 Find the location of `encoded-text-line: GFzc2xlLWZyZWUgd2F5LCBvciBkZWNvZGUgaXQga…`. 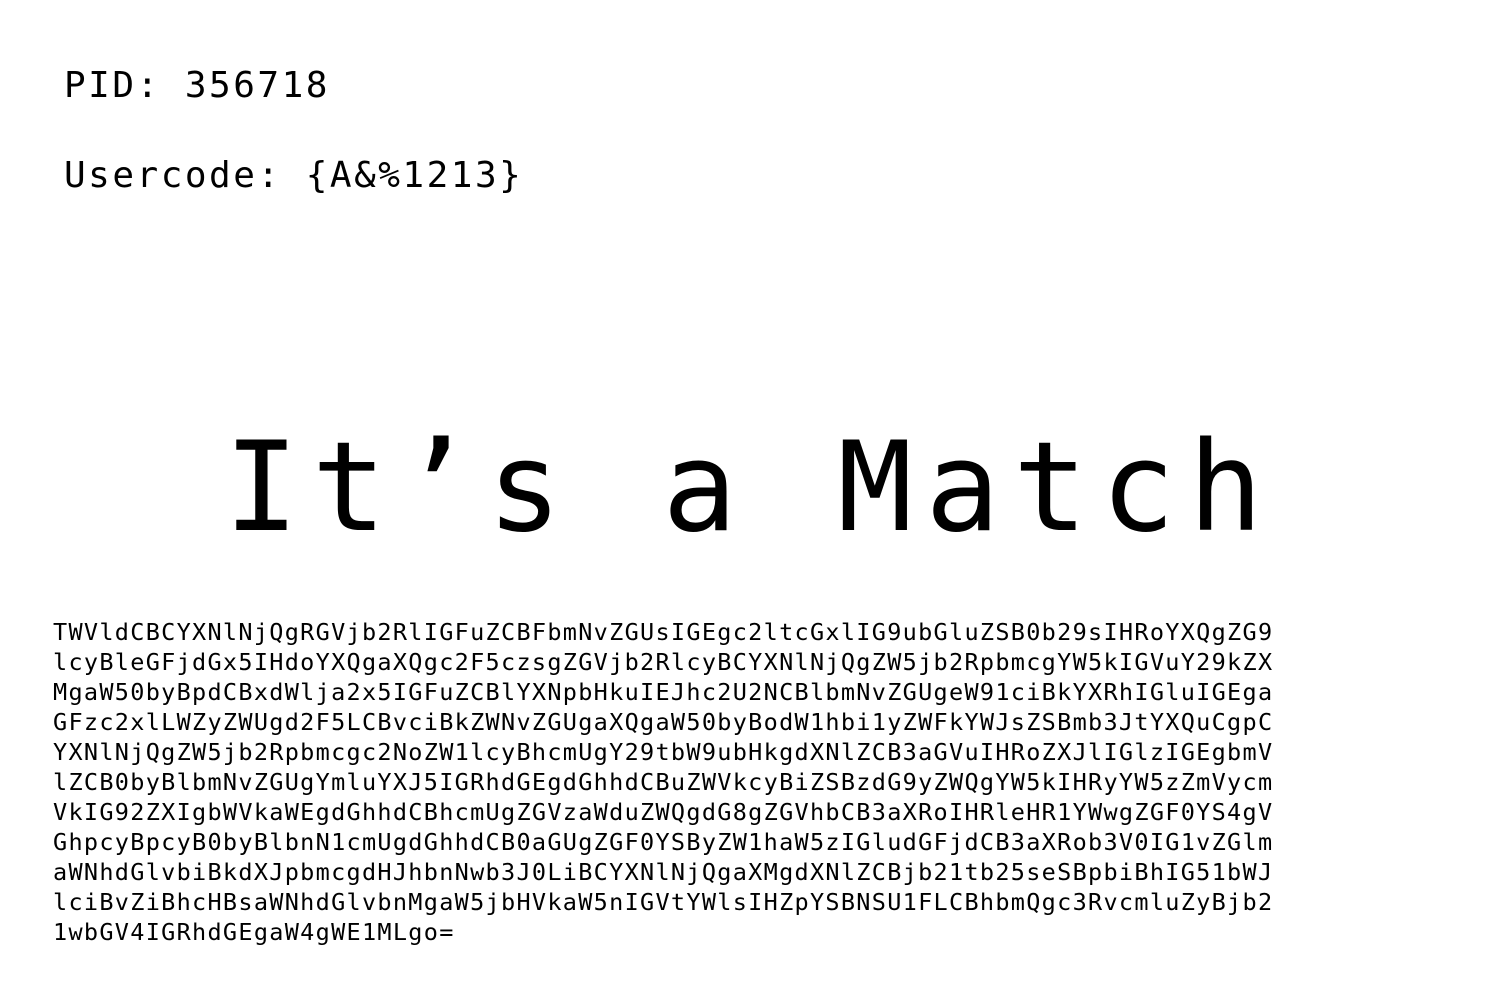

encoded-text-line: GFzc2xlLWZyZWUgd2F5LCBvciBkZWNvZGUgaXQga… is located at coordinates (663, 722).